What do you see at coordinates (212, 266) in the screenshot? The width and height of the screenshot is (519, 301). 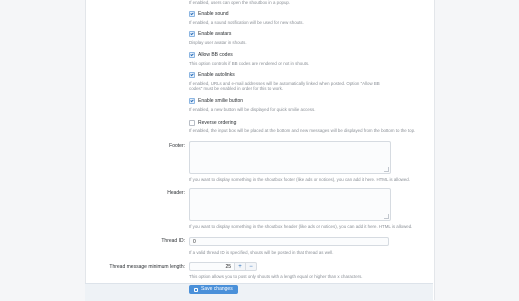 I see `min-length-value: 25` at bounding box center [212, 266].